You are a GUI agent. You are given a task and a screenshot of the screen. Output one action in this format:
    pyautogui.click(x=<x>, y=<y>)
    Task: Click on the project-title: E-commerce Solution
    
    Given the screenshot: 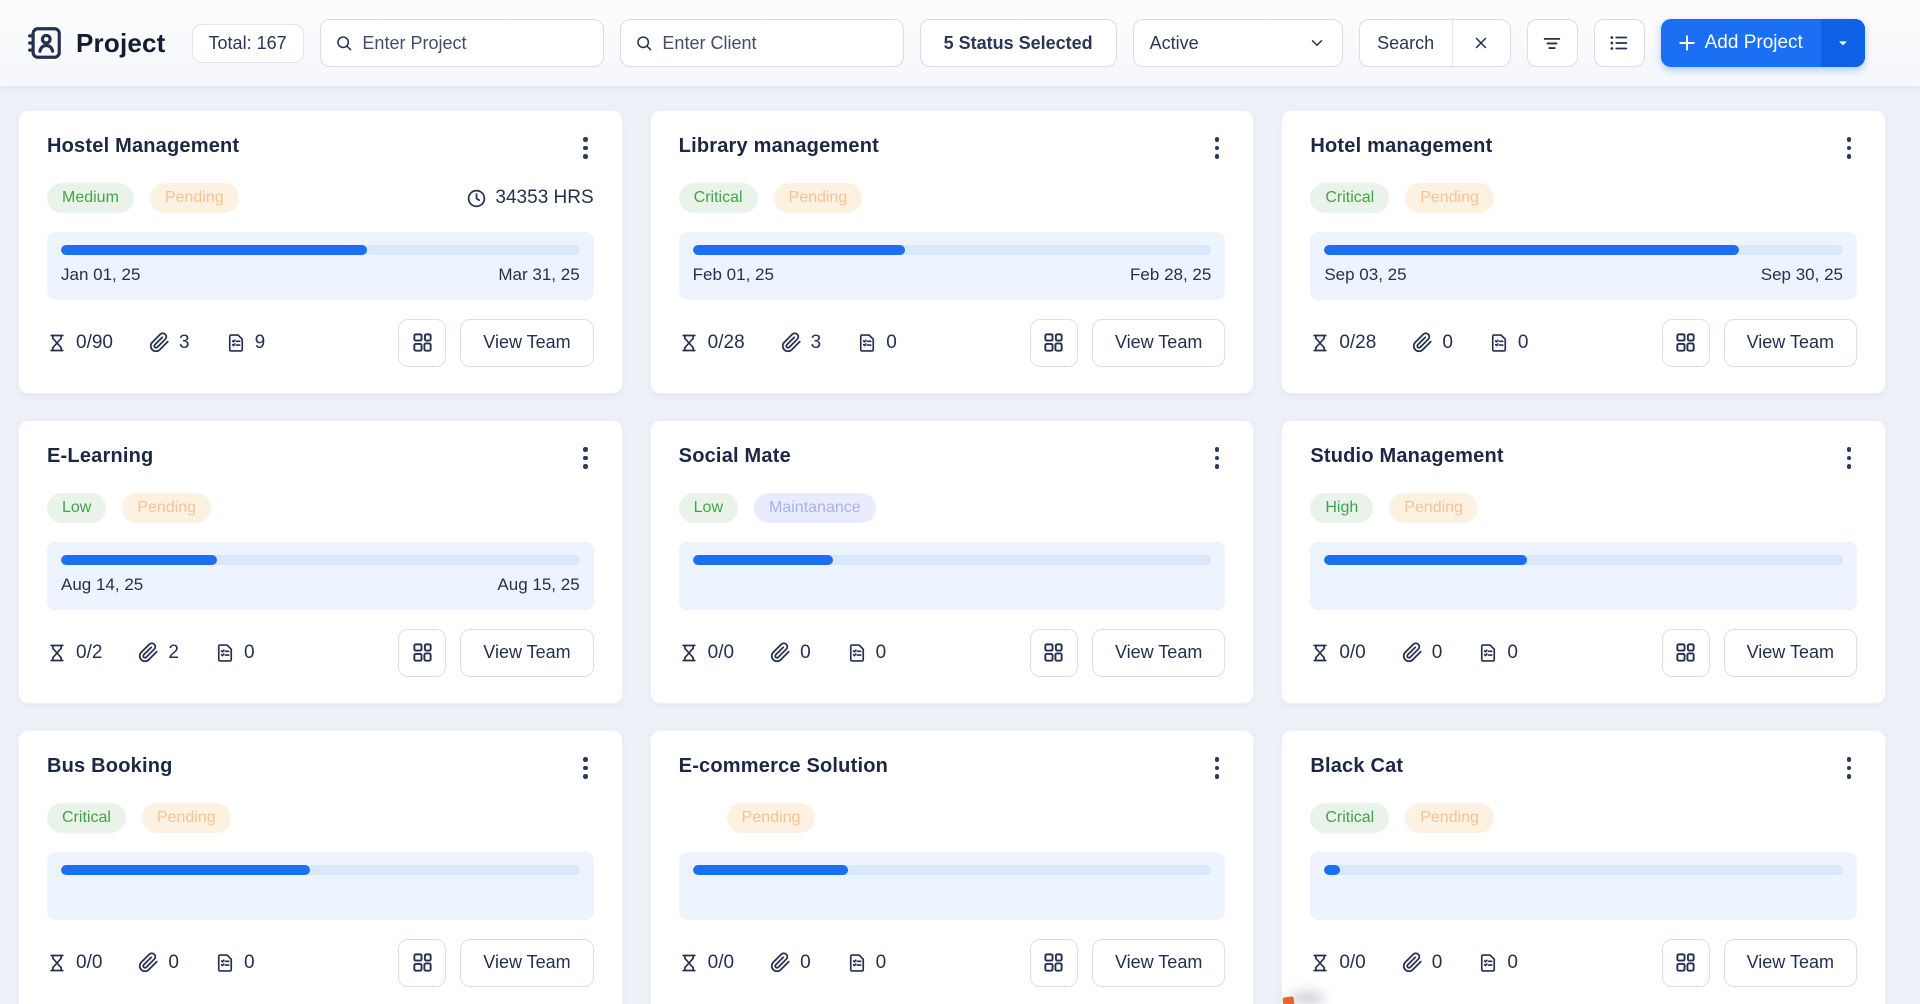 What is the action you would take?
    pyautogui.click(x=783, y=766)
    